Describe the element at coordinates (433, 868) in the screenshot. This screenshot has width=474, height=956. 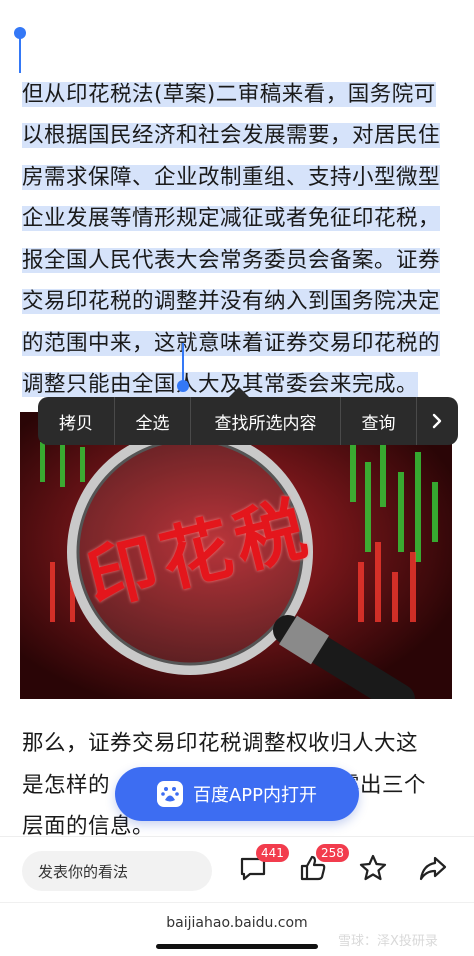
I see `share-icon` at that location.